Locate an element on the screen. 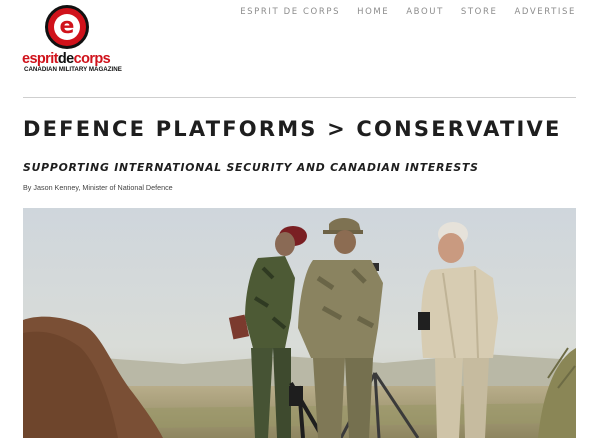  logo-word-corps: corps is located at coordinates (92, 59).